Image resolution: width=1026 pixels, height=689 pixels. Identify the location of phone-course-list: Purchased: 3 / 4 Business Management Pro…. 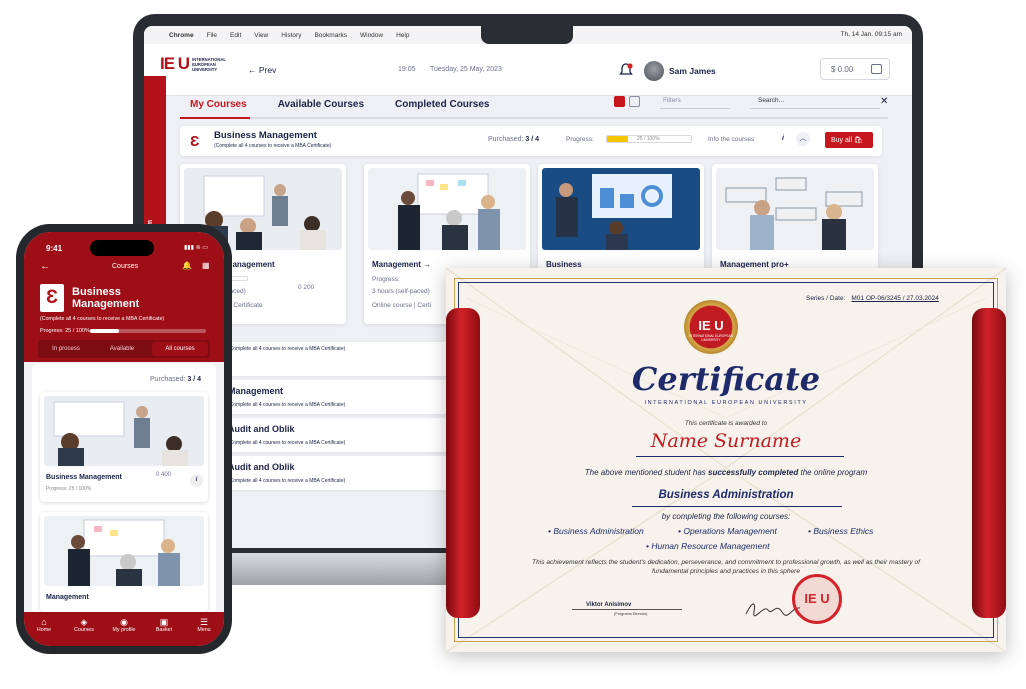
(124, 489).